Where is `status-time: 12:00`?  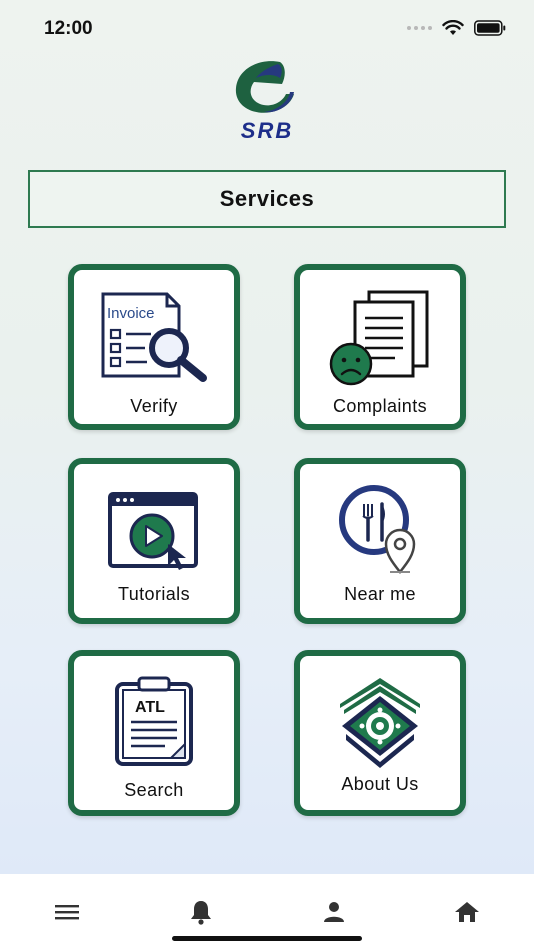
status-time: 12:00 is located at coordinates (68, 28).